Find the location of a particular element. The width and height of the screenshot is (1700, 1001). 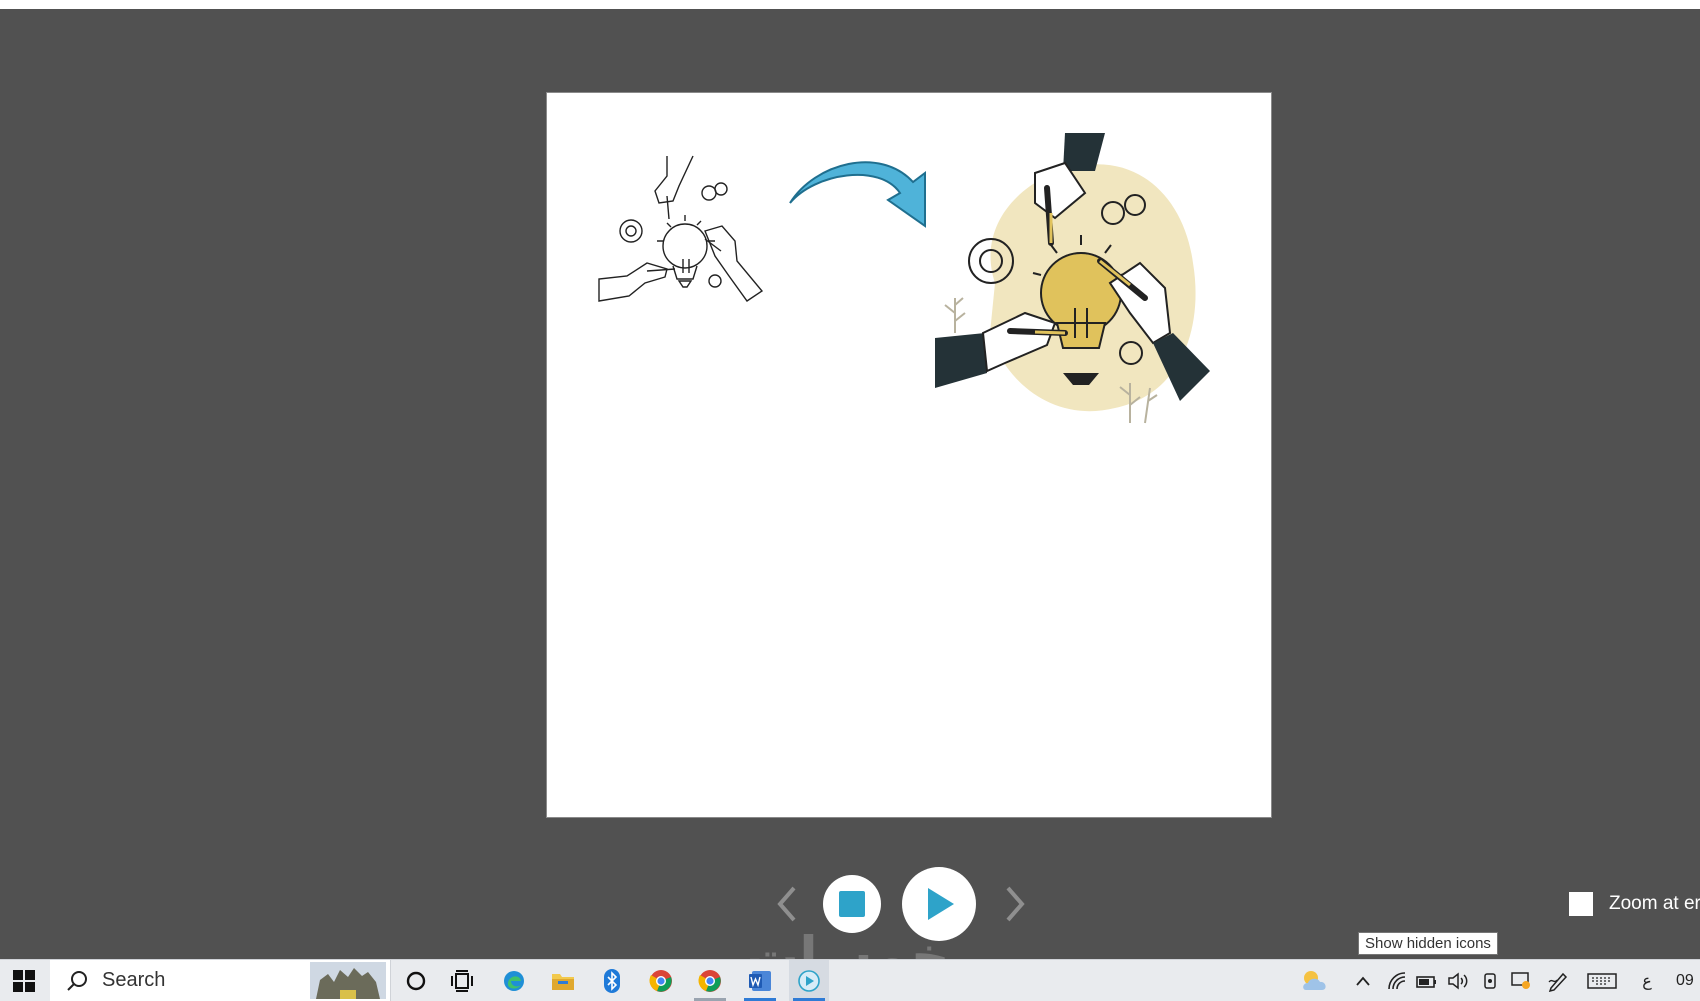

tray-battery is located at coordinates (1426, 980).